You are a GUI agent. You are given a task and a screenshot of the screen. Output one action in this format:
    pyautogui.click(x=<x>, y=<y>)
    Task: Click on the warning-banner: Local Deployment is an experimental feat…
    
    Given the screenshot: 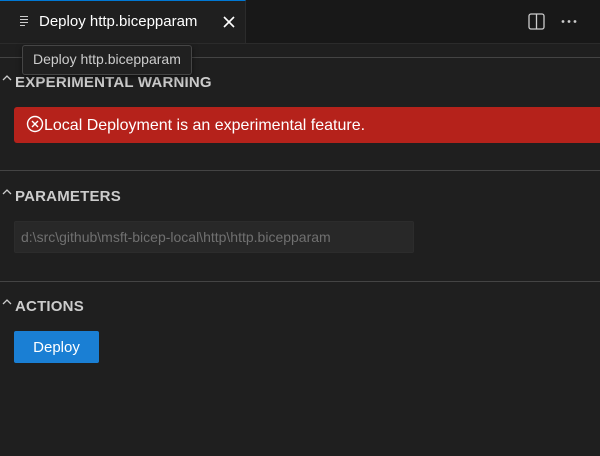 What is the action you would take?
    pyautogui.click(x=307, y=125)
    